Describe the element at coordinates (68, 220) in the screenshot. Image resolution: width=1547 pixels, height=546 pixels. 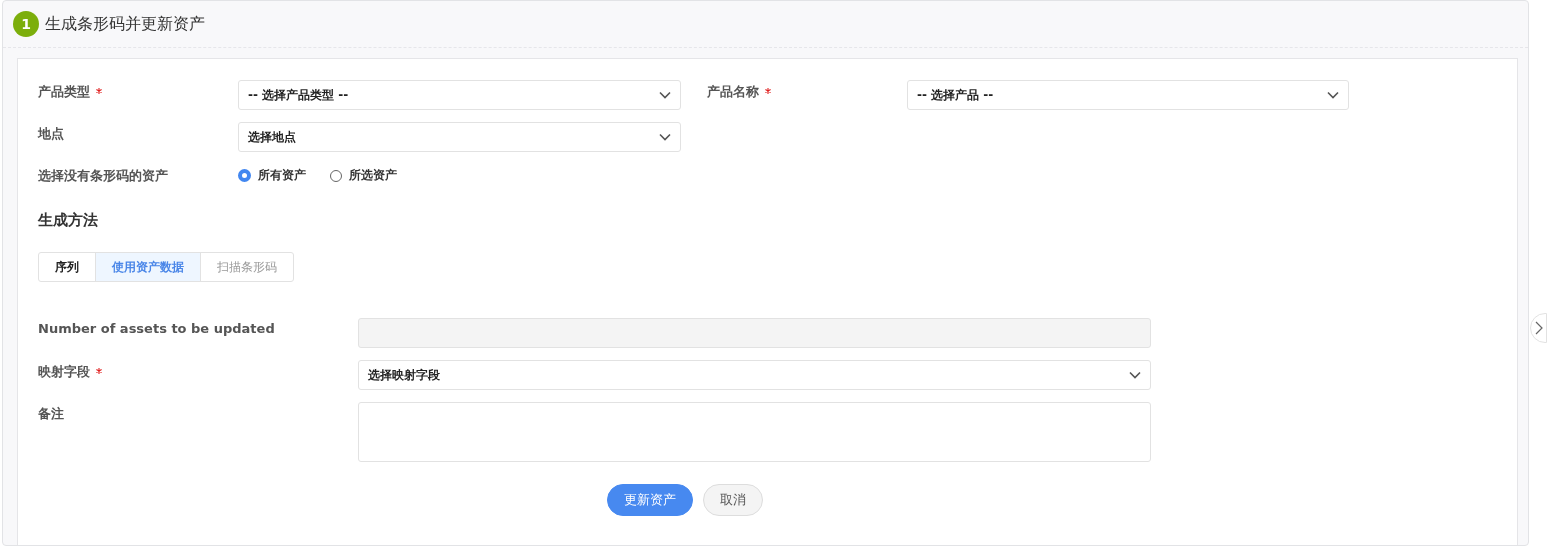
I see `section-heading: 生成方法` at that location.